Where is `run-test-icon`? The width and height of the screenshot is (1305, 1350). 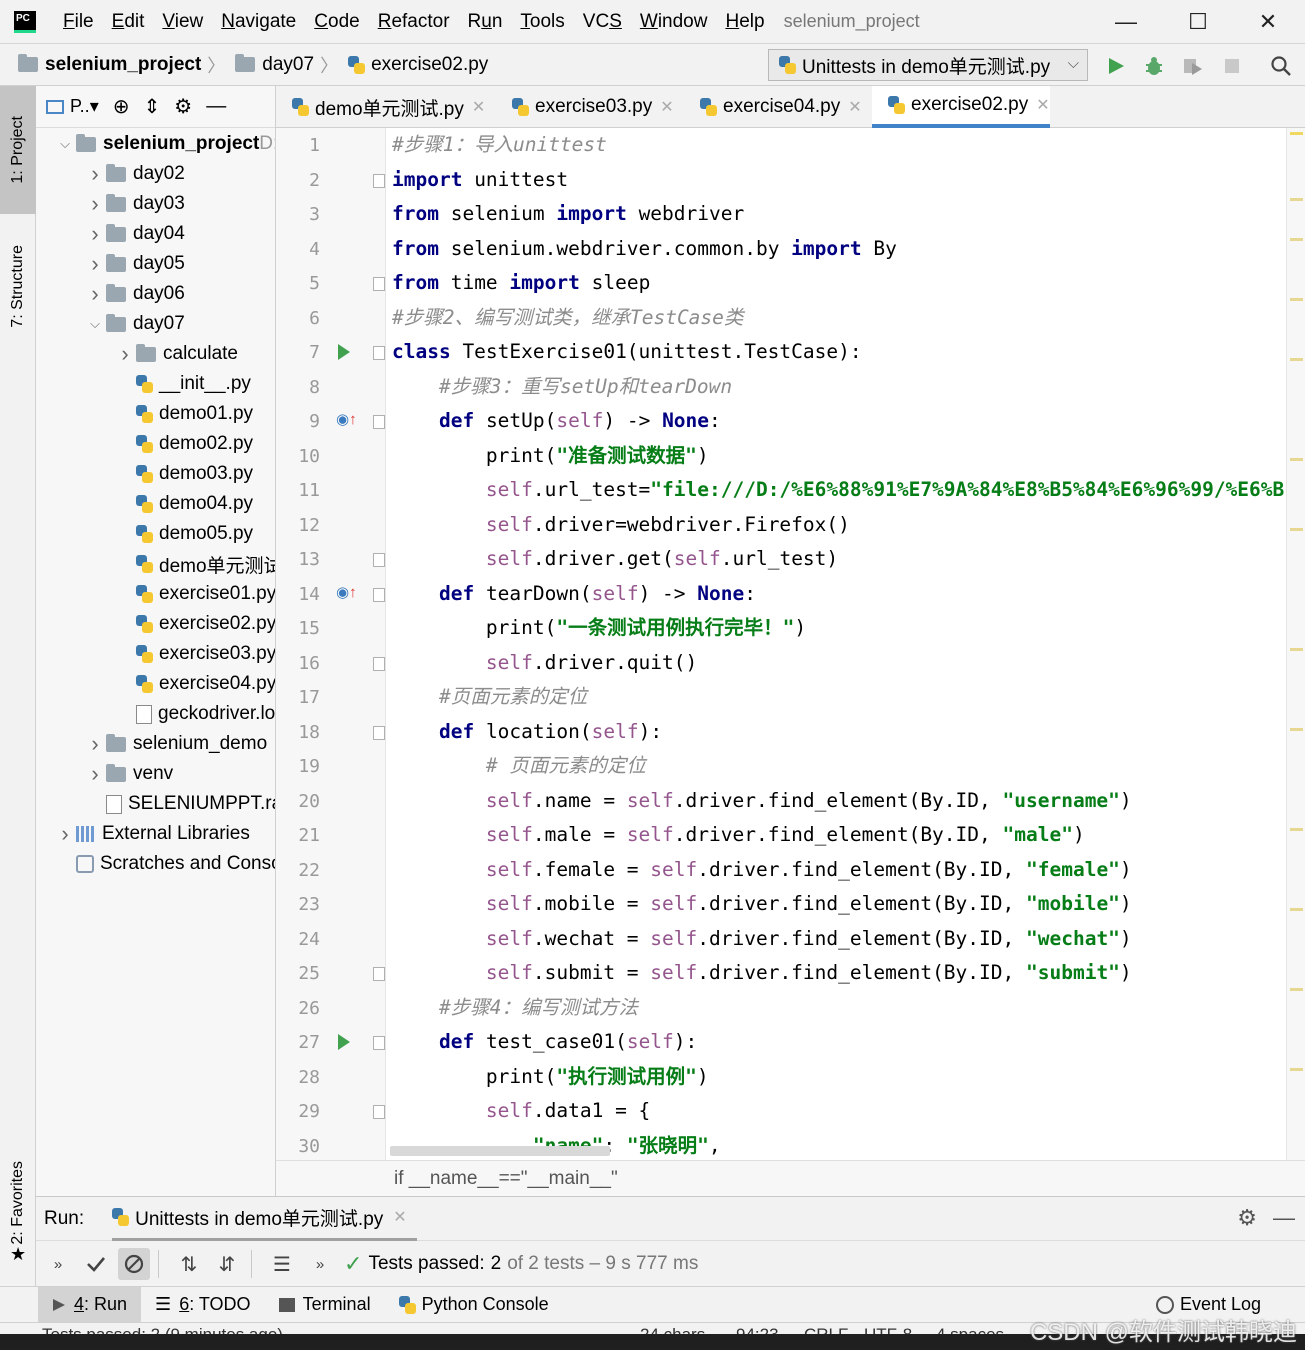
run-test-icon is located at coordinates (344, 352).